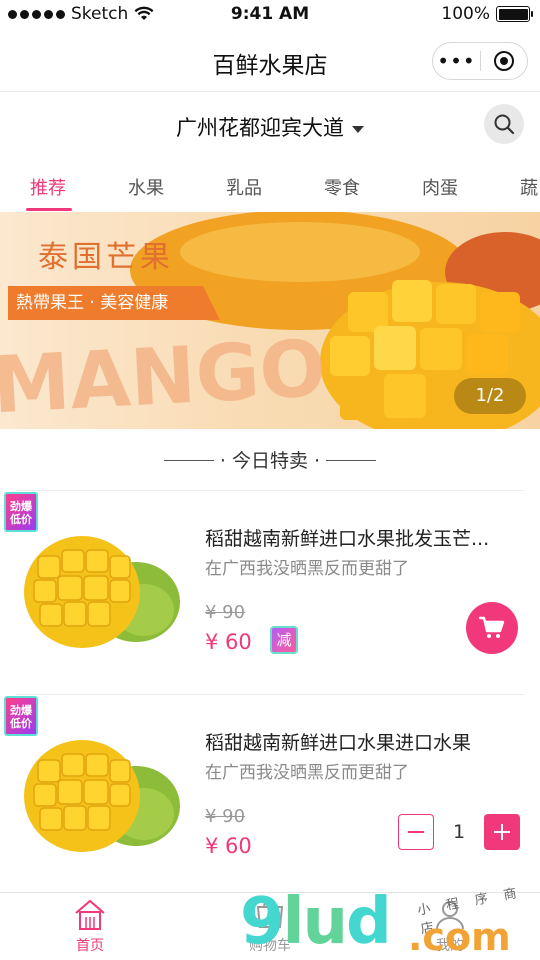 Image resolution: width=540 pixels, height=960 pixels. Describe the element at coordinates (465, 14) in the screenshot. I see `battery-percent: 100%` at that location.